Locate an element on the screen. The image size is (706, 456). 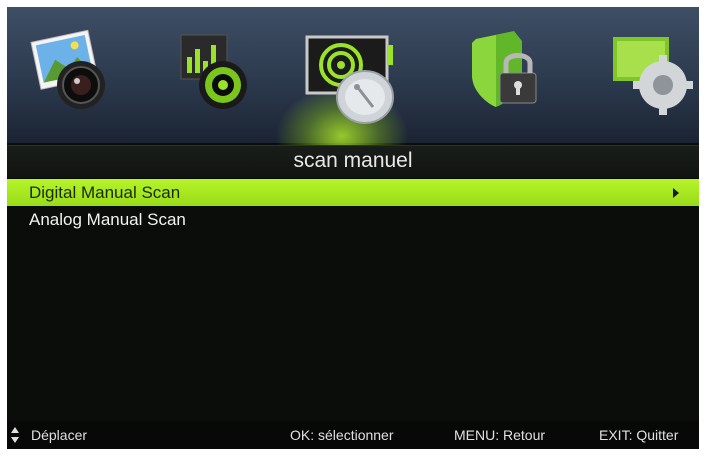
menu-title: scan manuel is located at coordinates (353, 161).